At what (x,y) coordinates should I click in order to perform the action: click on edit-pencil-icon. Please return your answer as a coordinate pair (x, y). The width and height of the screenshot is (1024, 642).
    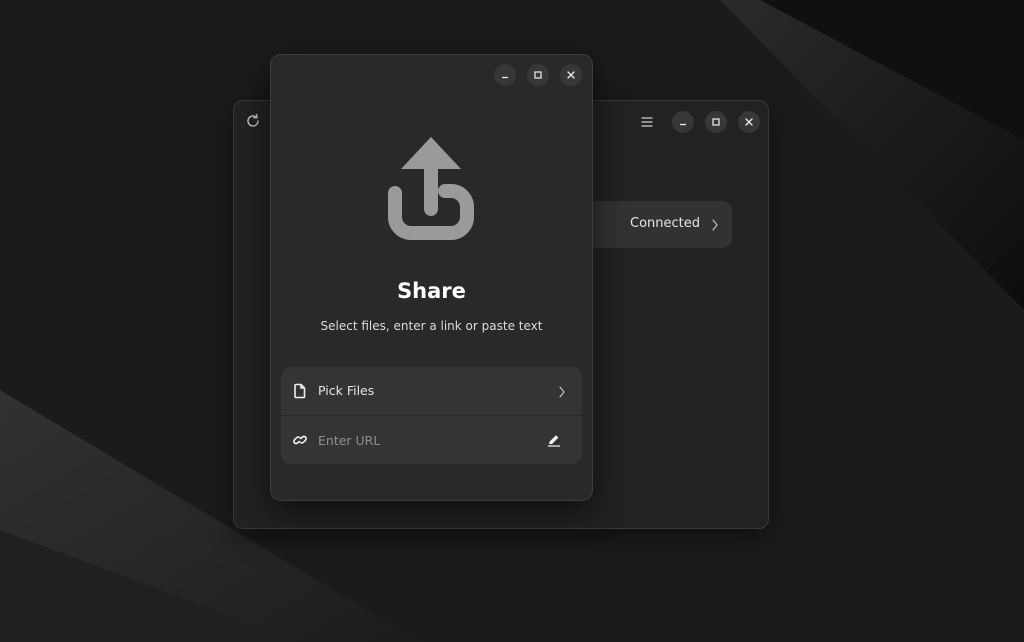
    Looking at the image, I should click on (554, 440).